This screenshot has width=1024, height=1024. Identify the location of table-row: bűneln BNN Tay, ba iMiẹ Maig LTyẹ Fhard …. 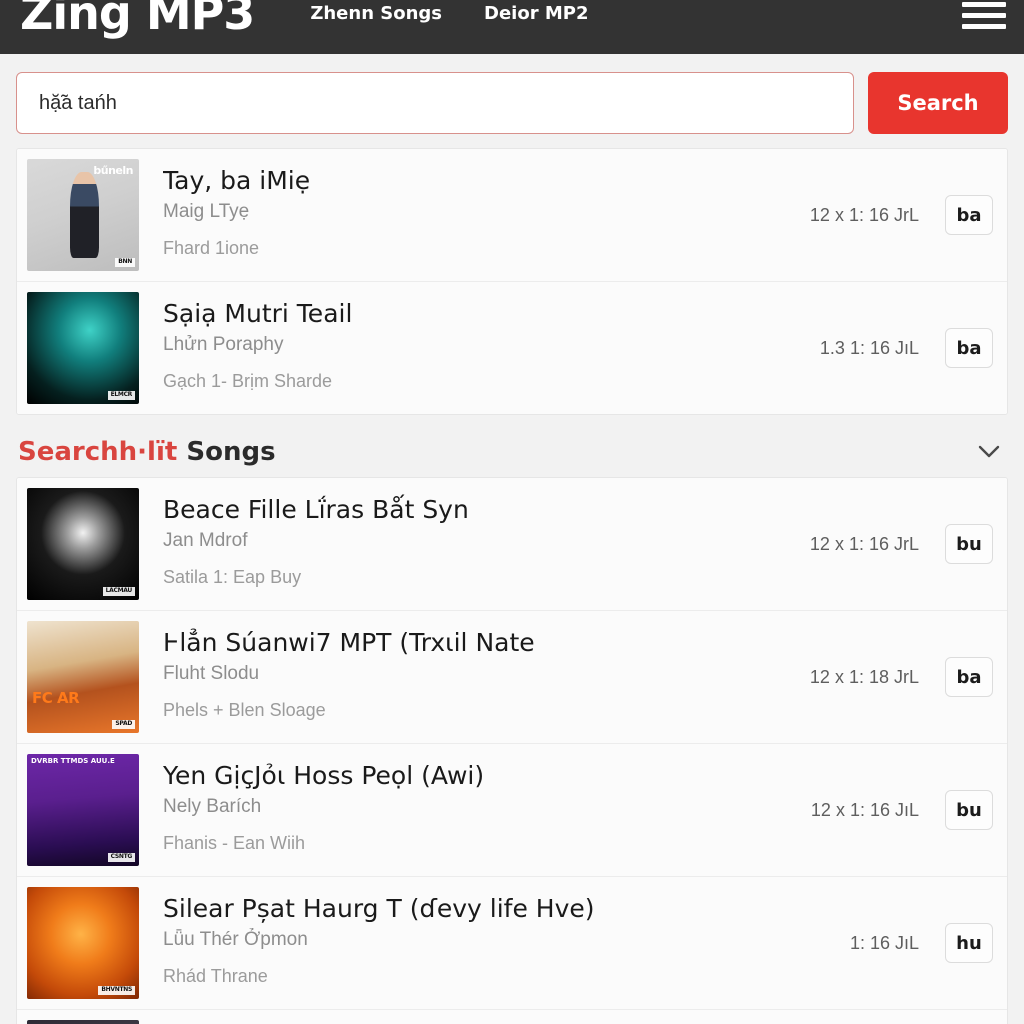
(512, 215).